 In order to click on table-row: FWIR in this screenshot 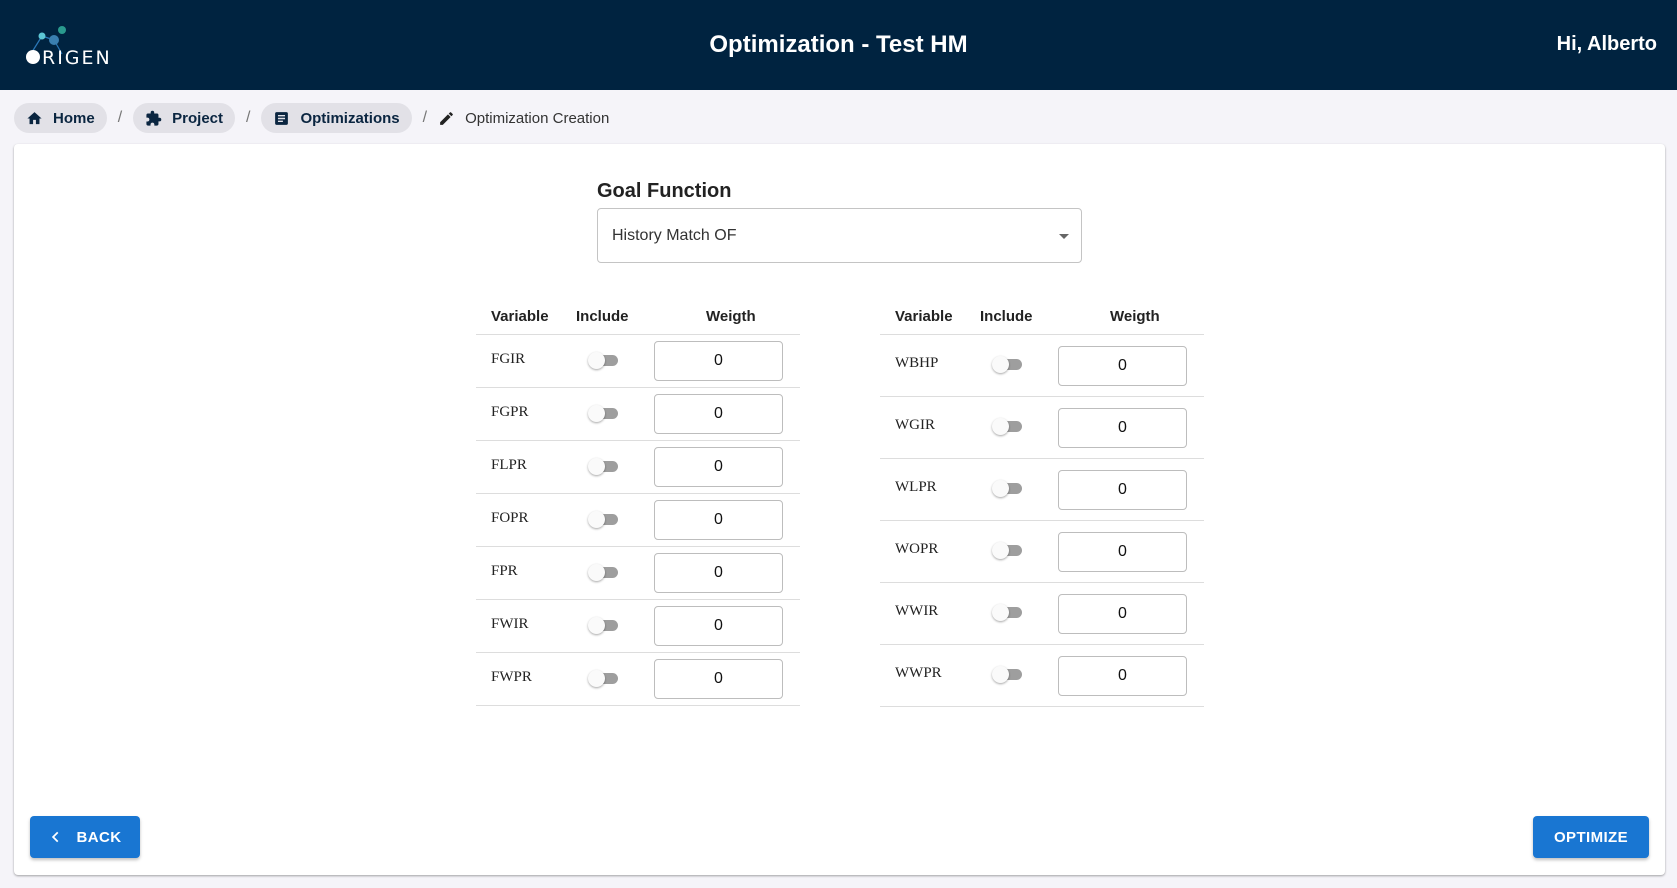, I will do `click(638, 626)`.